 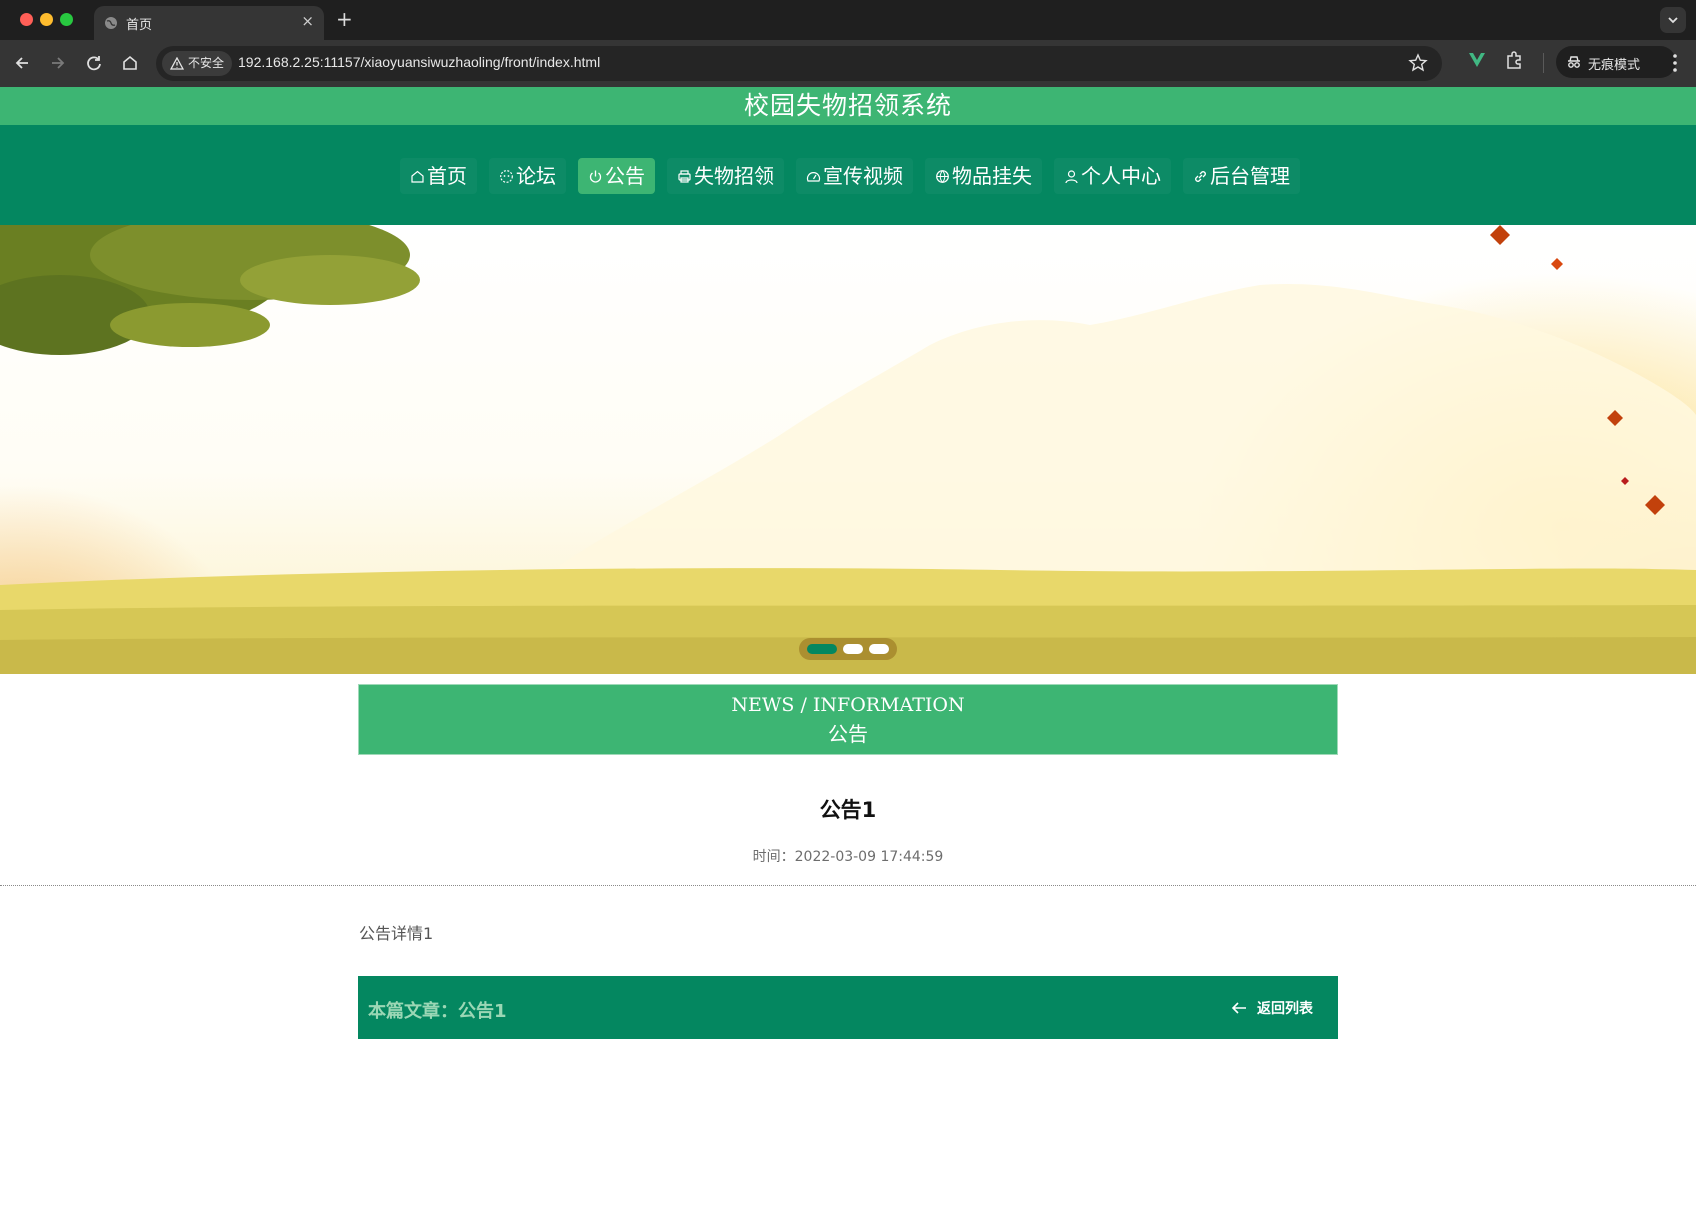 What do you see at coordinates (94, 63) in the screenshot?
I see `reload-icon` at bounding box center [94, 63].